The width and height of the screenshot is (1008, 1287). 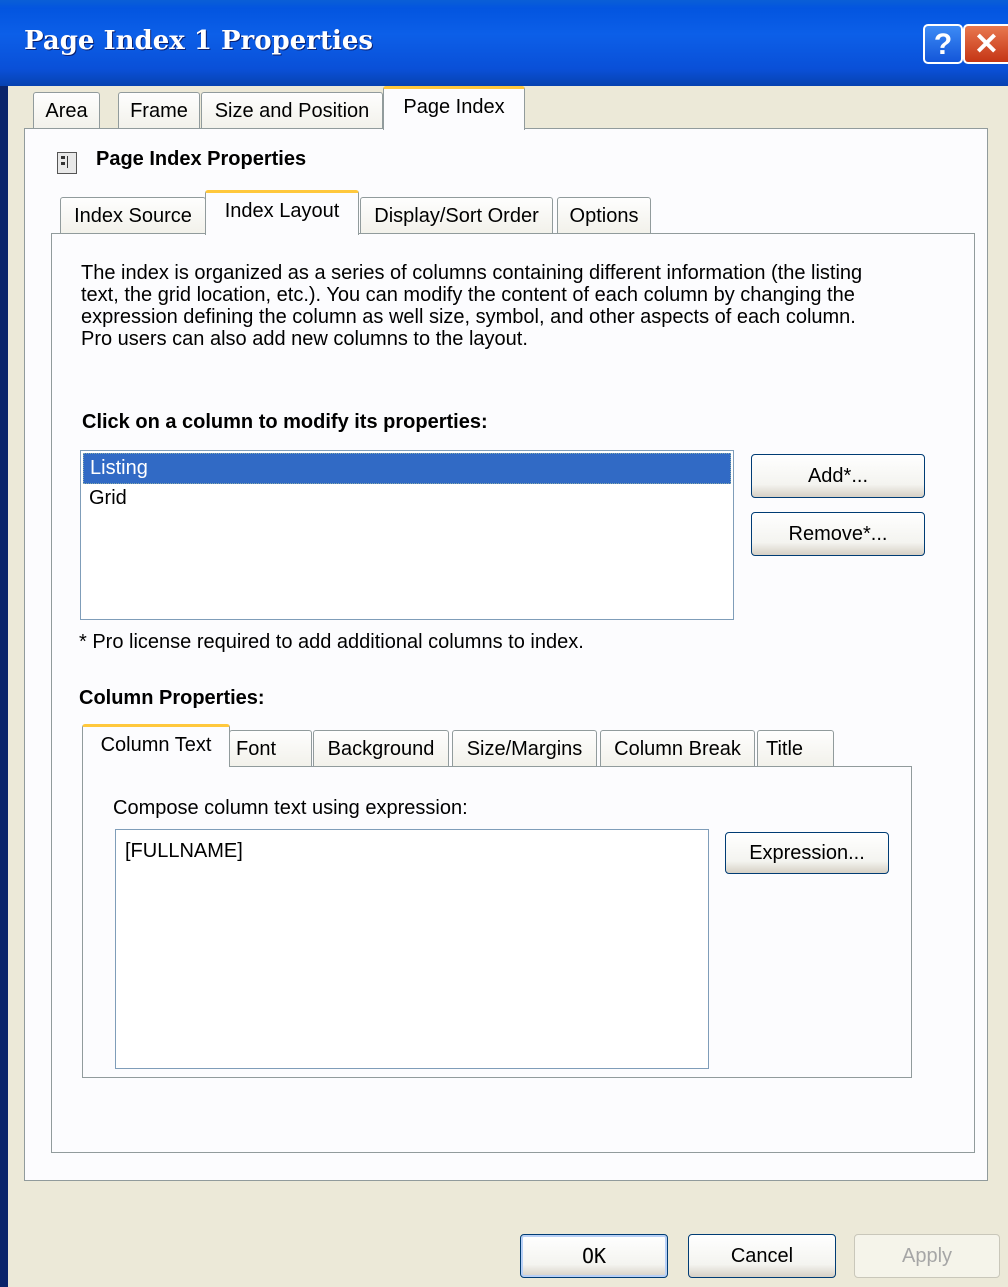 What do you see at coordinates (594, 1256) in the screenshot?
I see `ok-button: OK` at bounding box center [594, 1256].